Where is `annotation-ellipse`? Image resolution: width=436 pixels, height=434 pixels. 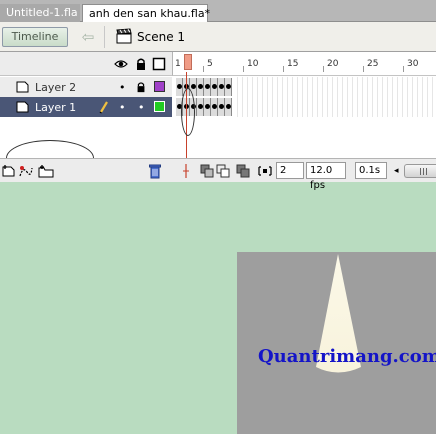
annotation-ellipse is located at coordinates (188, 112).